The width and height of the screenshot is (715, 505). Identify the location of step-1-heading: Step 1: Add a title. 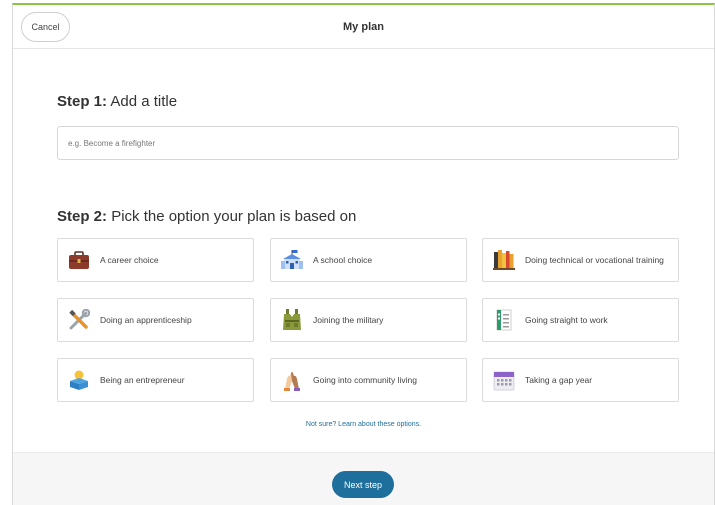
(117, 101).